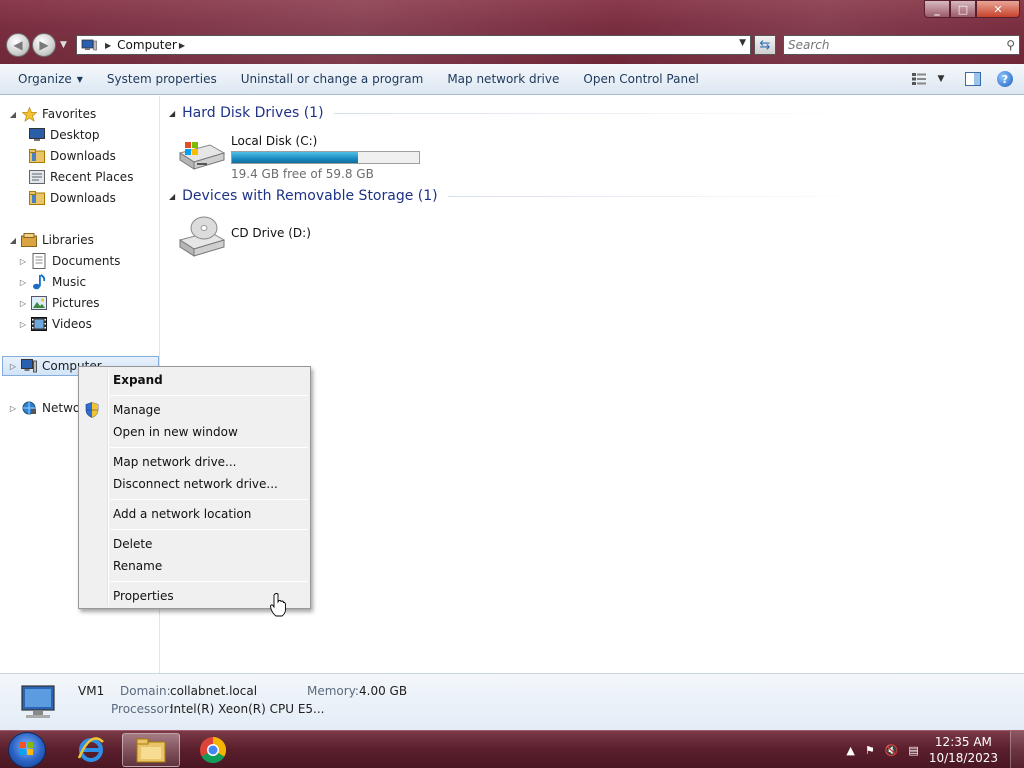 The image size is (1024, 768). What do you see at coordinates (18, 45) in the screenshot?
I see `back-button: ◀` at bounding box center [18, 45].